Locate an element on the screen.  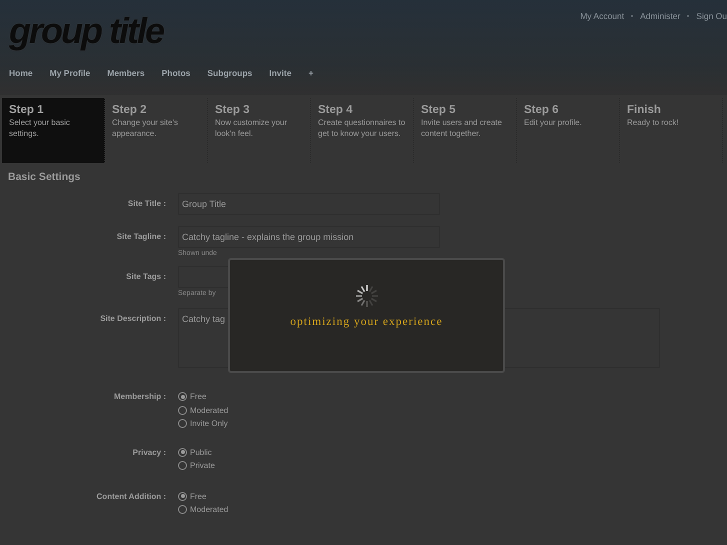
loading-message: optimizing your experience is located at coordinates (366, 322).